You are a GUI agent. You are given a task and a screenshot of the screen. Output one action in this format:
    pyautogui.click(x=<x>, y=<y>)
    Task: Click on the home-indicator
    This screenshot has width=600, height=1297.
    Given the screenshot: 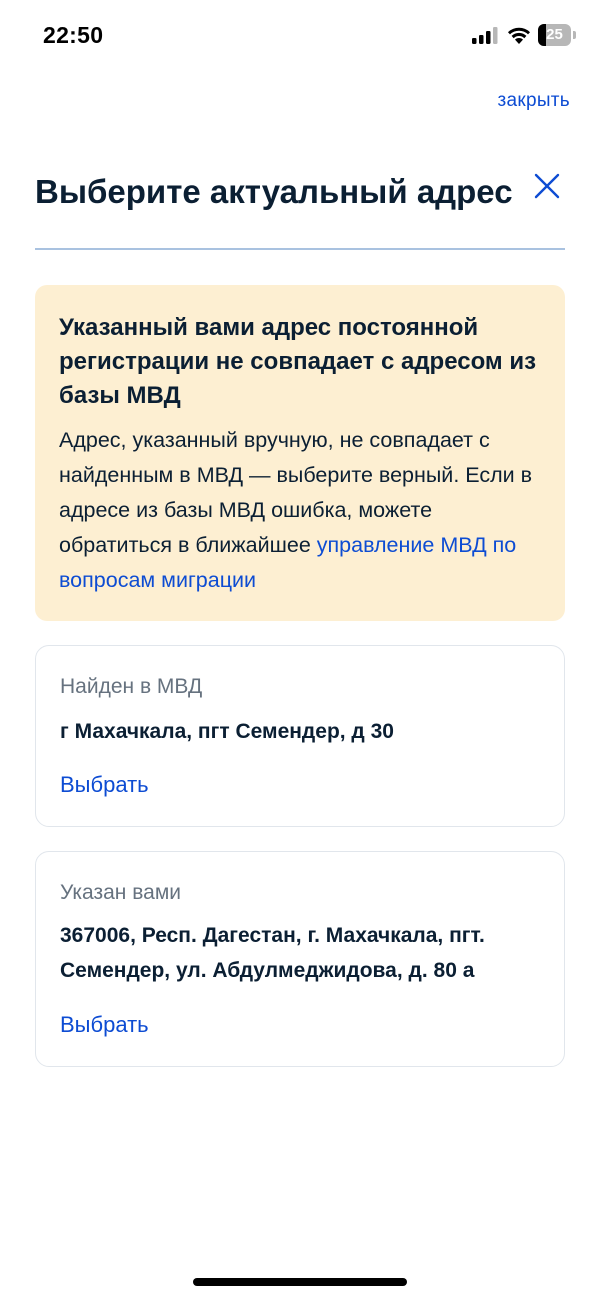 What is the action you would take?
    pyautogui.click(x=300, y=1282)
    